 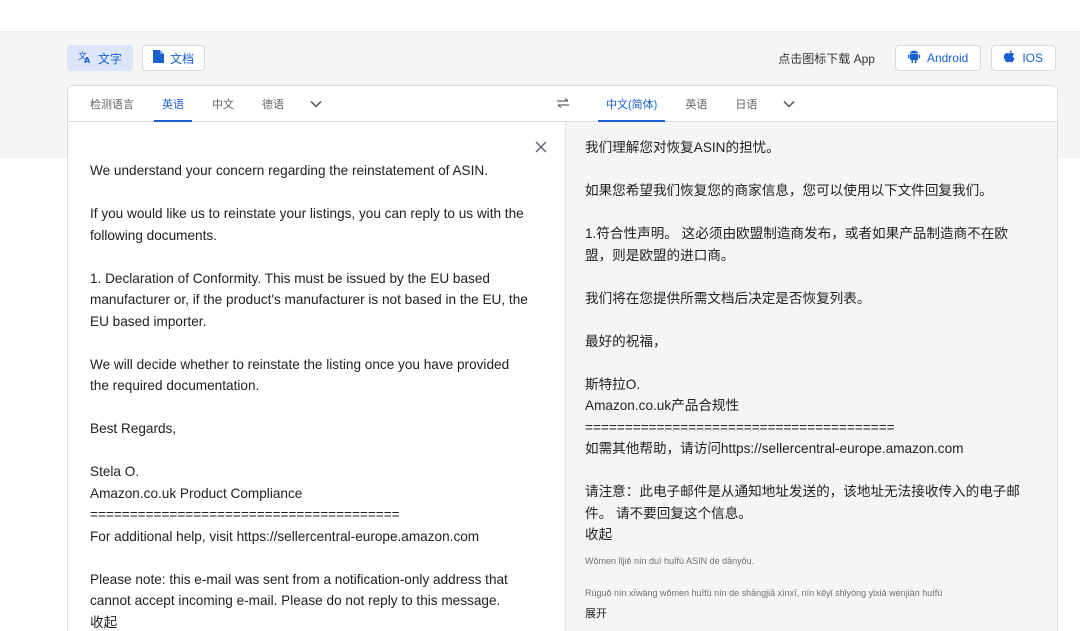 What do you see at coordinates (540, 16) in the screenshot?
I see `top-bar` at bounding box center [540, 16].